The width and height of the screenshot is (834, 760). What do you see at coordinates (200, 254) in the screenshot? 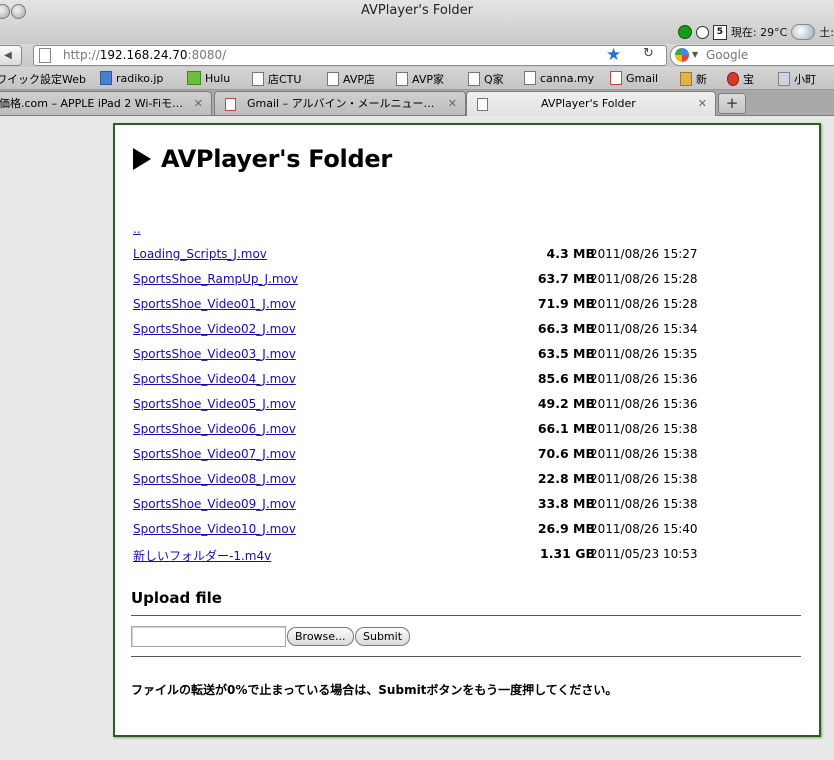
I see `file-link: Loading_Scripts_J.mov` at bounding box center [200, 254].